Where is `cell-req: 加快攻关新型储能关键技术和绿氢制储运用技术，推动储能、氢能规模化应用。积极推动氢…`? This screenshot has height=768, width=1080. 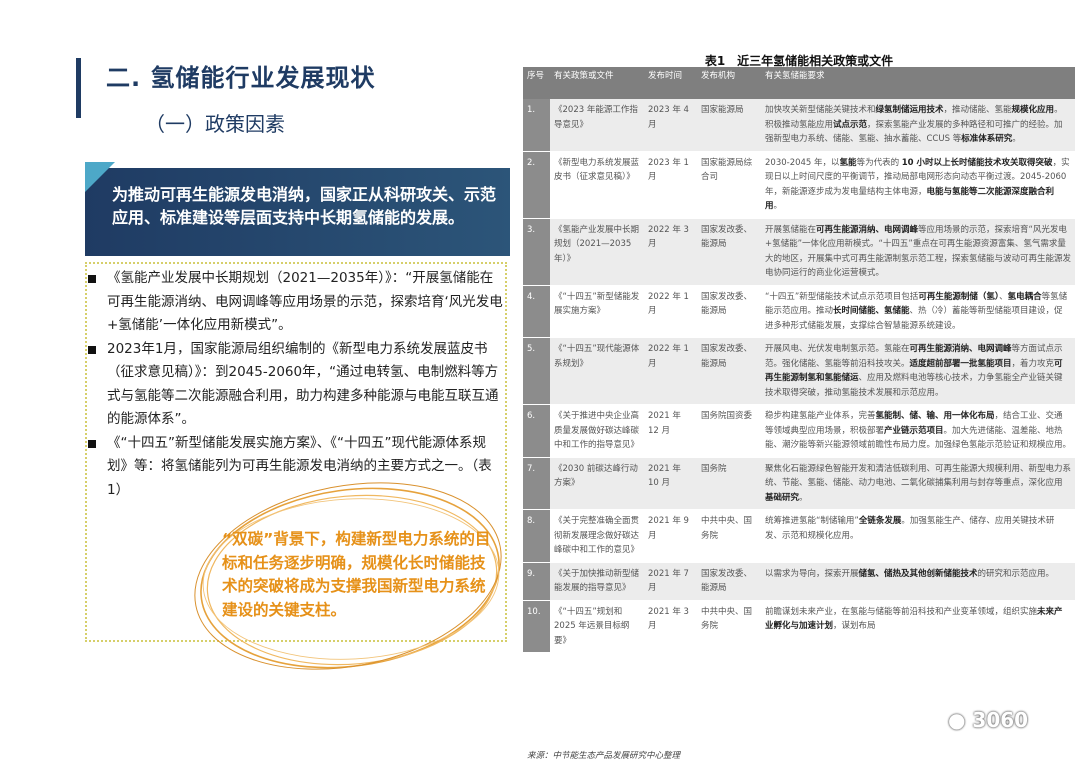 cell-req: 加快攻关新型储能关键技术和绿氢制储运用技术，推动储能、氢能规模化应用。积极推动氢… is located at coordinates (918, 125).